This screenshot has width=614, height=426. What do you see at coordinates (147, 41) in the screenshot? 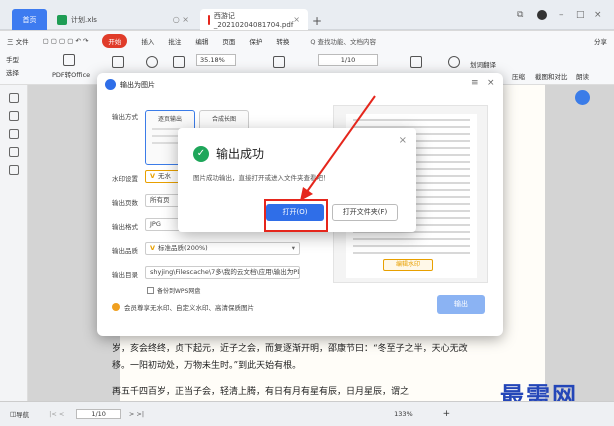
I see `menu-insert: 插入` at bounding box center [147, 41].